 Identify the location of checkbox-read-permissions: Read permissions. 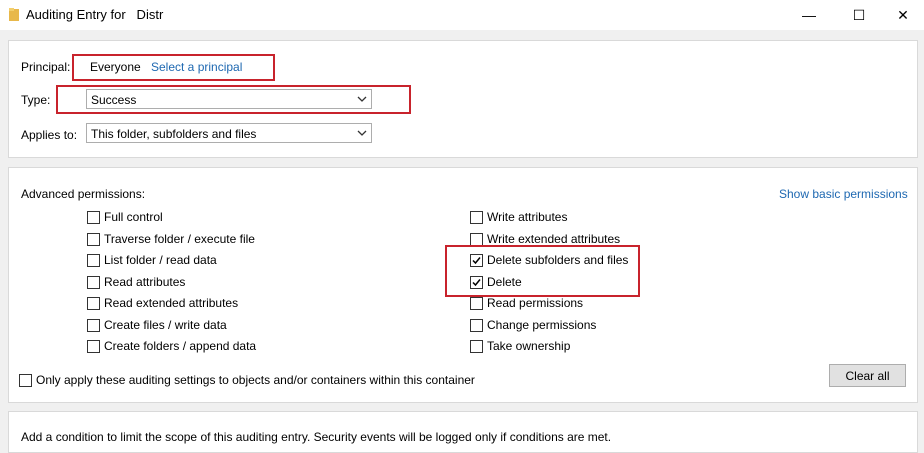
(526, 303).